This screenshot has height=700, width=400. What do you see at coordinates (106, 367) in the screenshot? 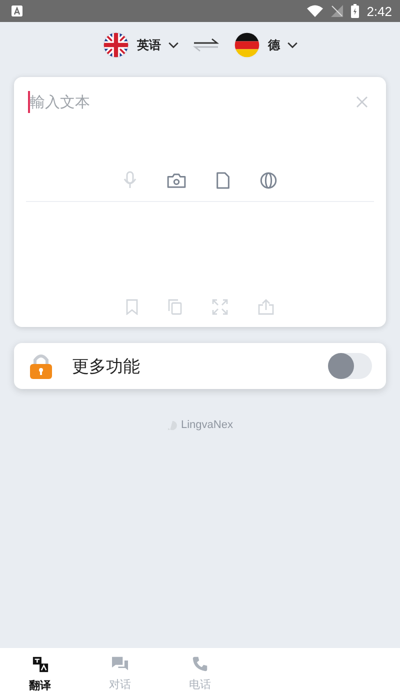
I see `feature-label: 更多功能` at bounding box center [106, 367].